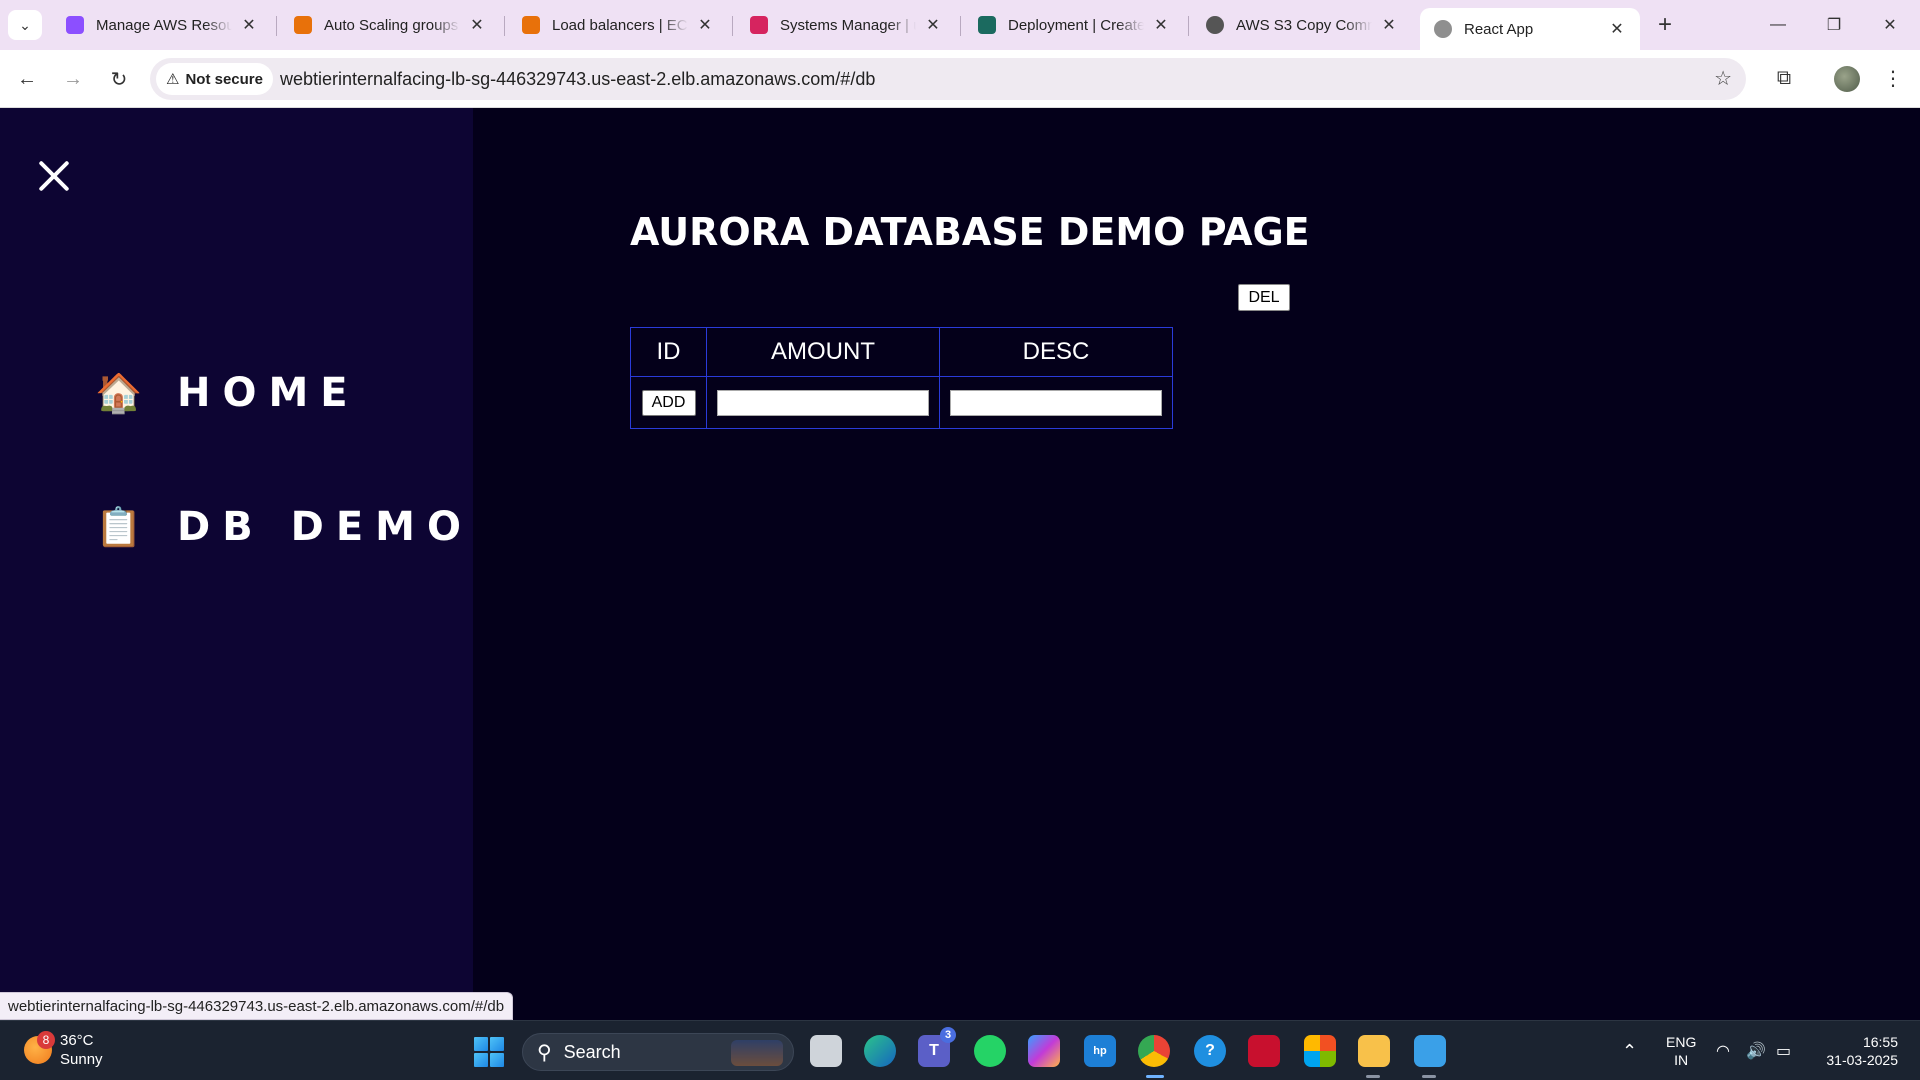 The image size is (1920, 1080). I want to click on minimize-icon: ―, so click(1778, 24).